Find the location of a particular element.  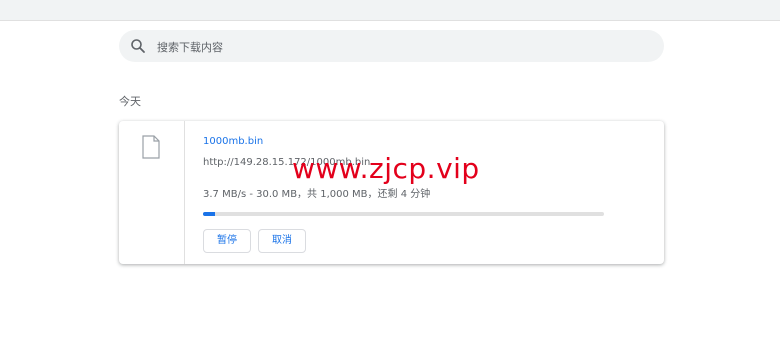

file-icon is located at coordinates (151, 147).